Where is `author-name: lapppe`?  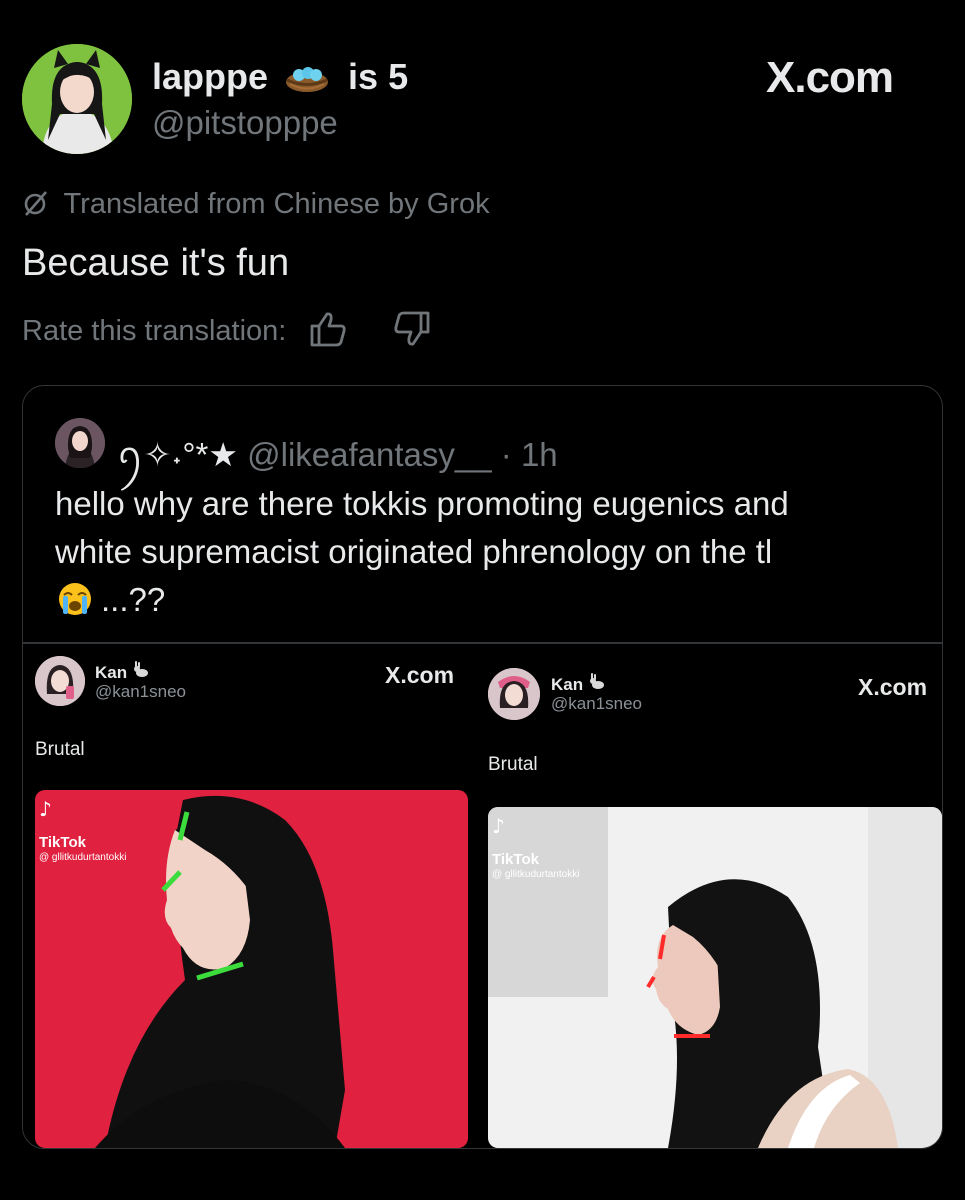
author-name: lapppe is located at coordinates (210, 76).